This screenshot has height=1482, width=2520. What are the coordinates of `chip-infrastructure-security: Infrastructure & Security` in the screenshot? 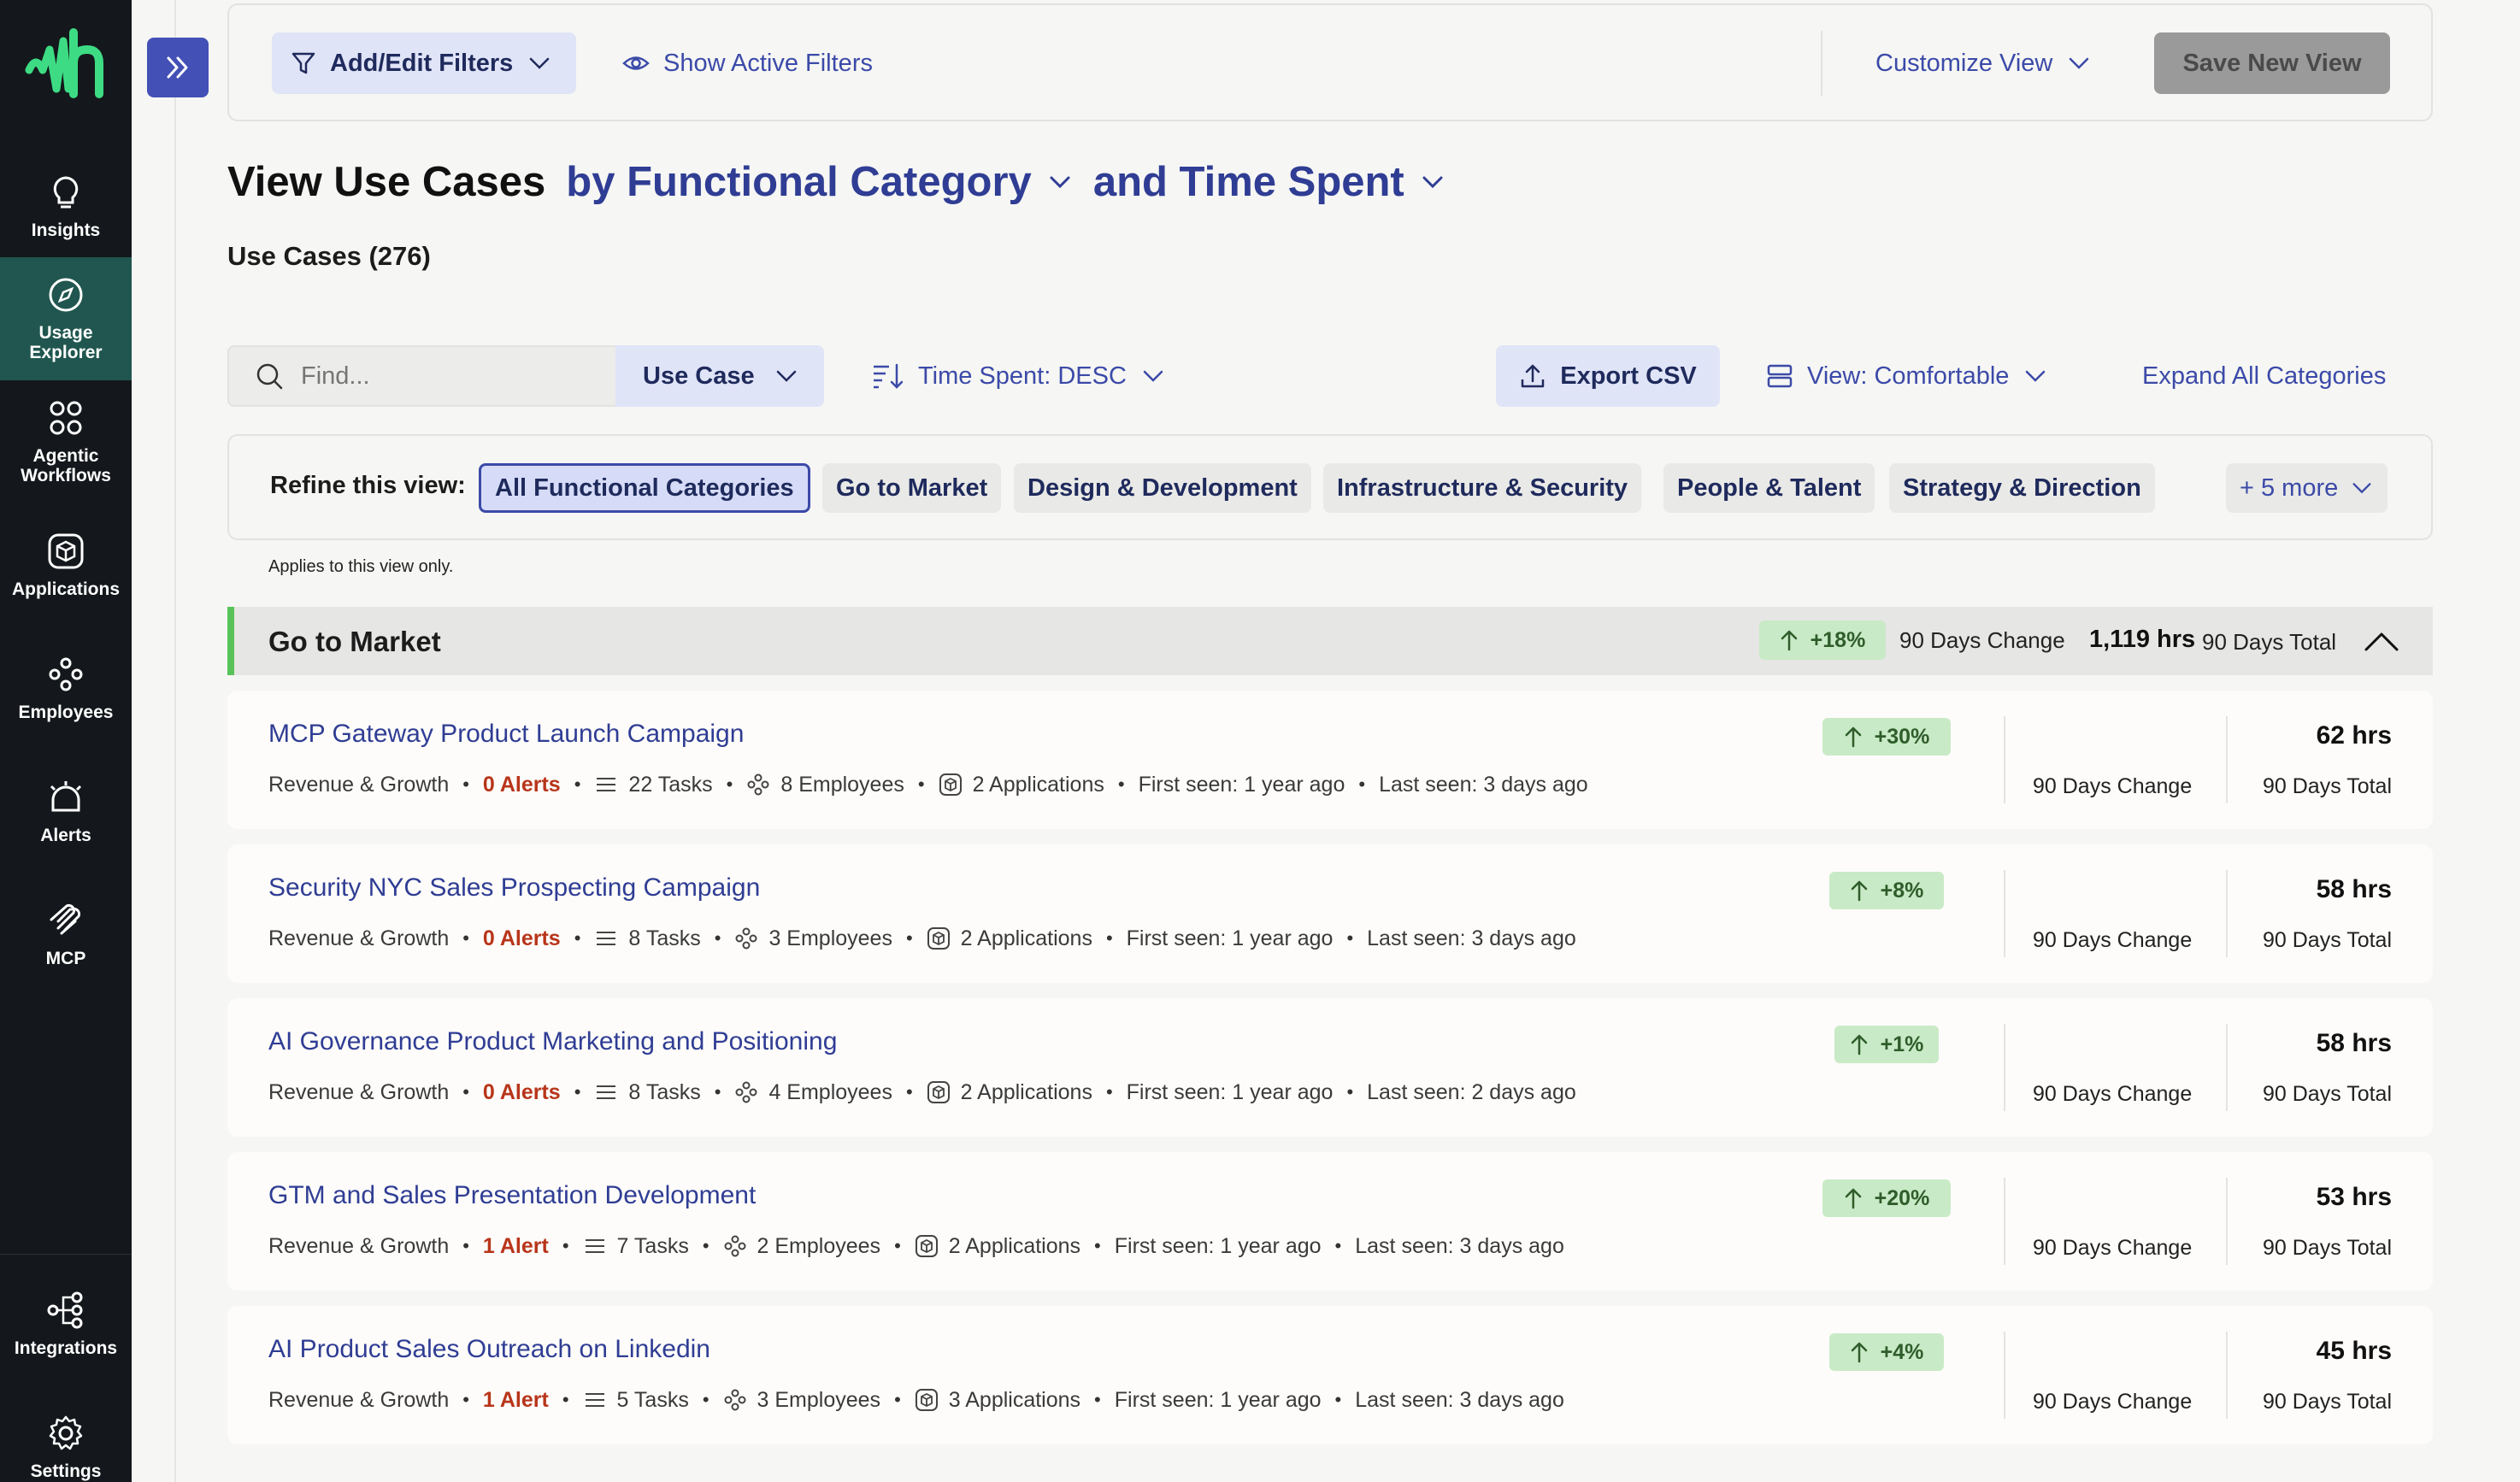 It's located at (1482, 488).